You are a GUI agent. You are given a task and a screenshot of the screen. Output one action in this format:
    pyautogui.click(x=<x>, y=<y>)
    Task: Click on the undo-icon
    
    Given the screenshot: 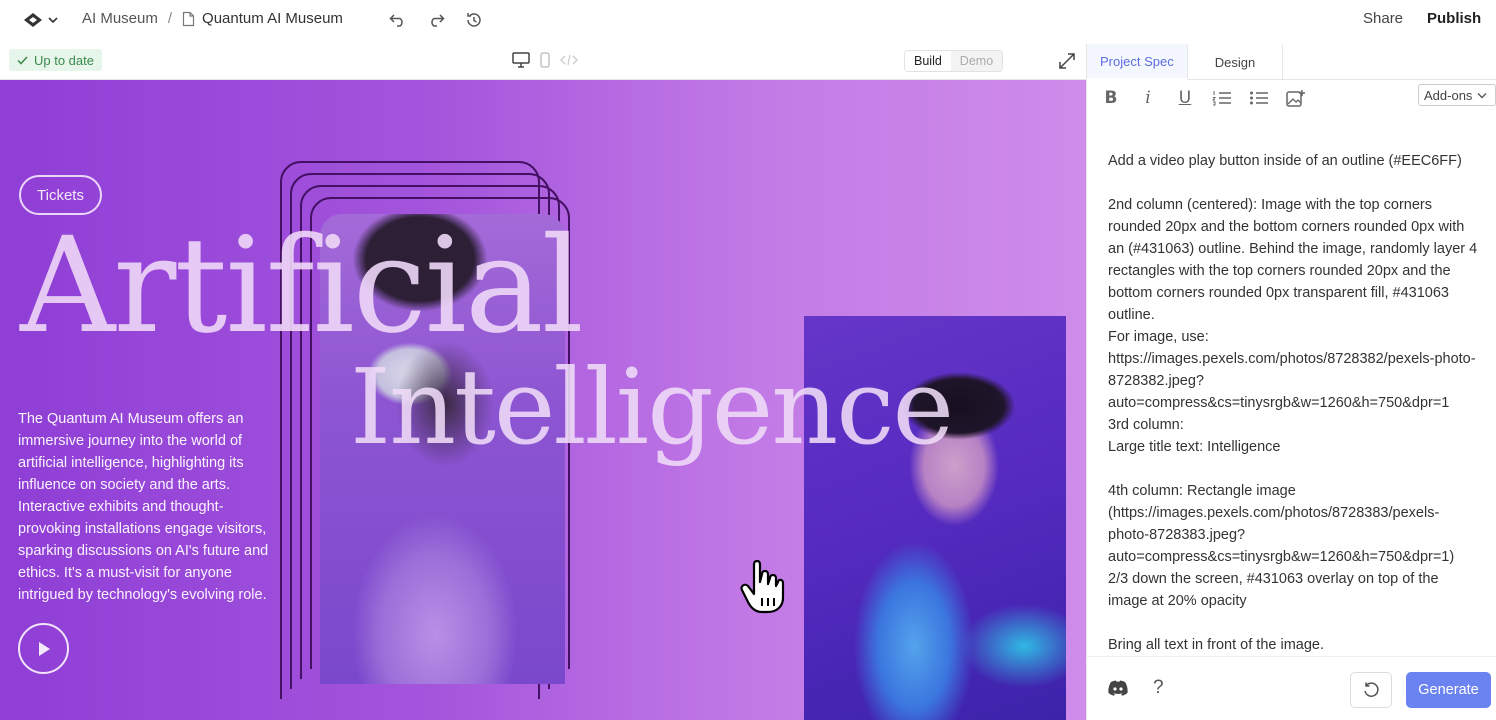 What is the action you would take?
    pyautogui.click(x=396, y=20)
    